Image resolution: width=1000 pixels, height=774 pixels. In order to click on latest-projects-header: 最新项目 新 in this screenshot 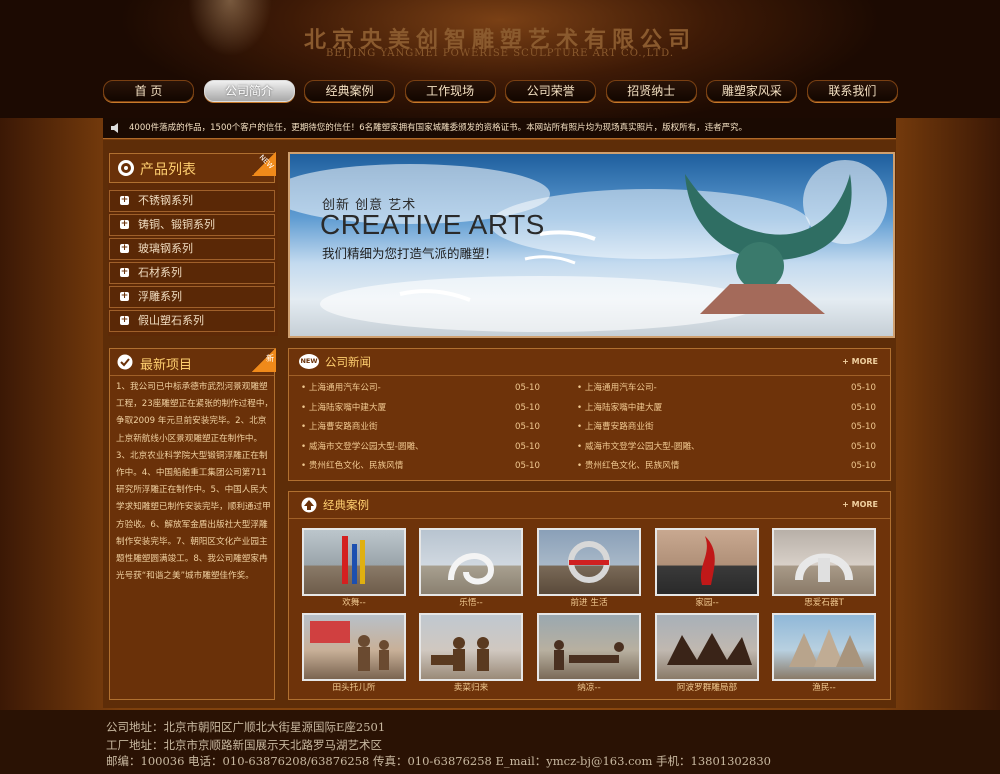, I will do `click(193, 362)`.